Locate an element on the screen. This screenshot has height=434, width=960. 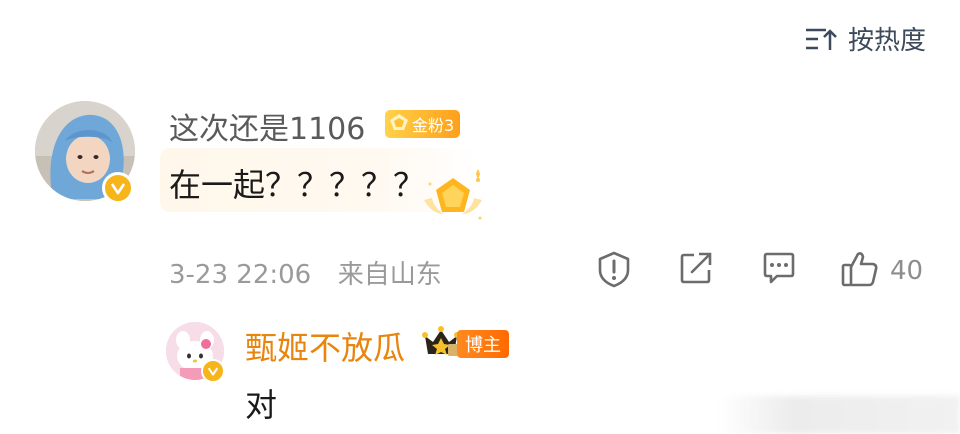
fan-level-badge: 金粉3 is located at coordinates (423, 124).